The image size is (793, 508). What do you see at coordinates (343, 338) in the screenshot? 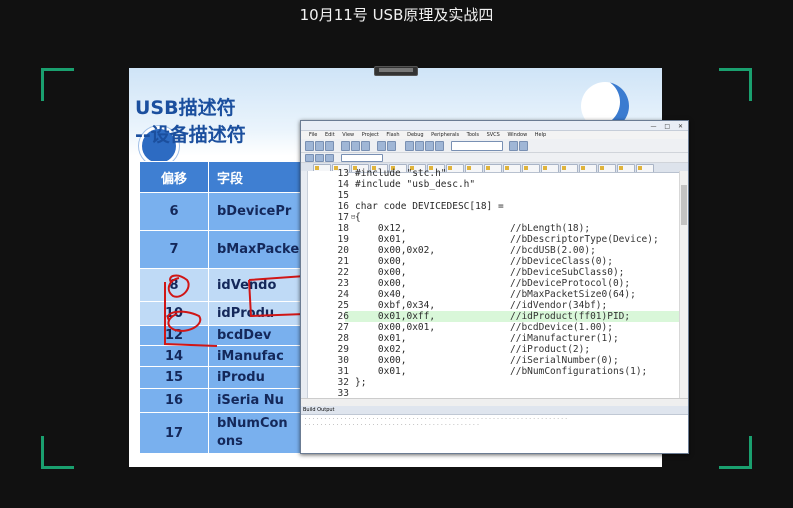
I see `line-number: 28` at bounding box center [343, 338].